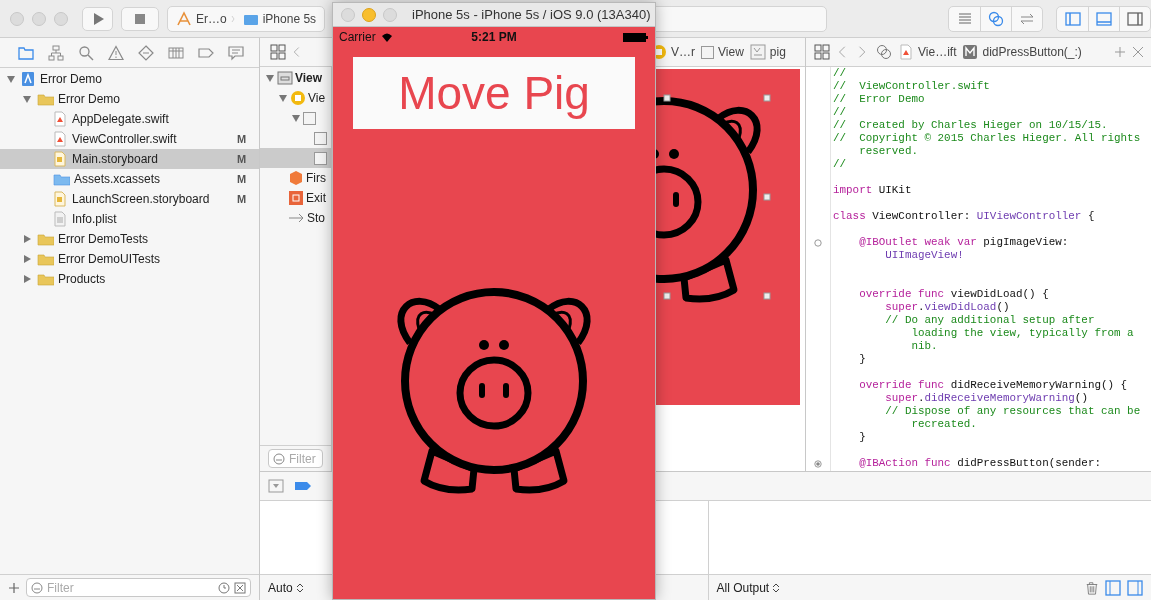 The image size is (1151, 600). Describe the element at coordinates (303, 486) in the screenshot. I see `breakpoint-icon` at that location.